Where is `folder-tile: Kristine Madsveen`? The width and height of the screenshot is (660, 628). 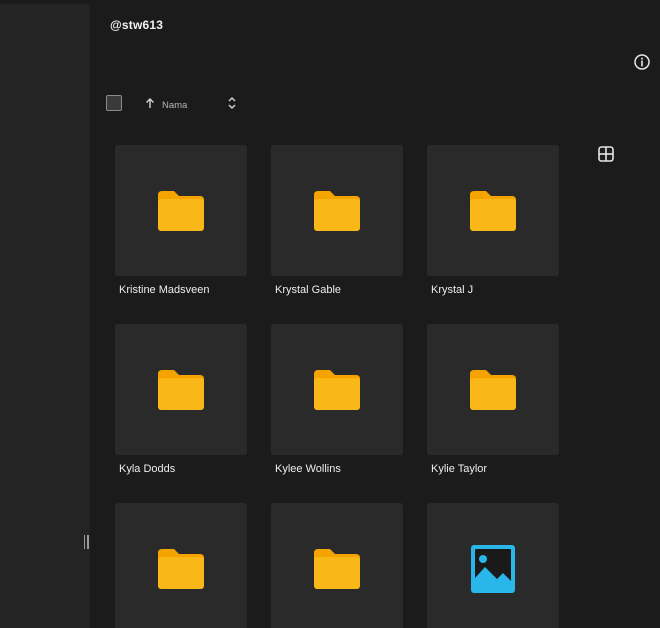
folder-tile: Kristine Madsveen is located at coordinates (181, 220).